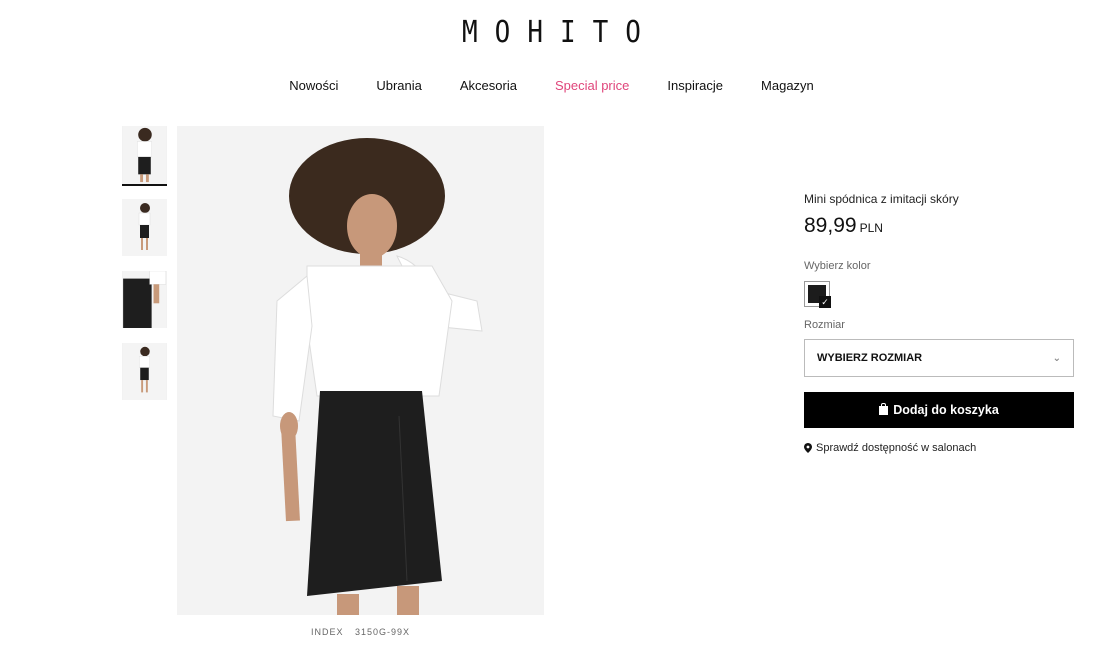 The image size is (1103, 662). Describe the element at coordinates (382, 632) in the screenshot. I see `index-value: 3150G-99X` at that location.